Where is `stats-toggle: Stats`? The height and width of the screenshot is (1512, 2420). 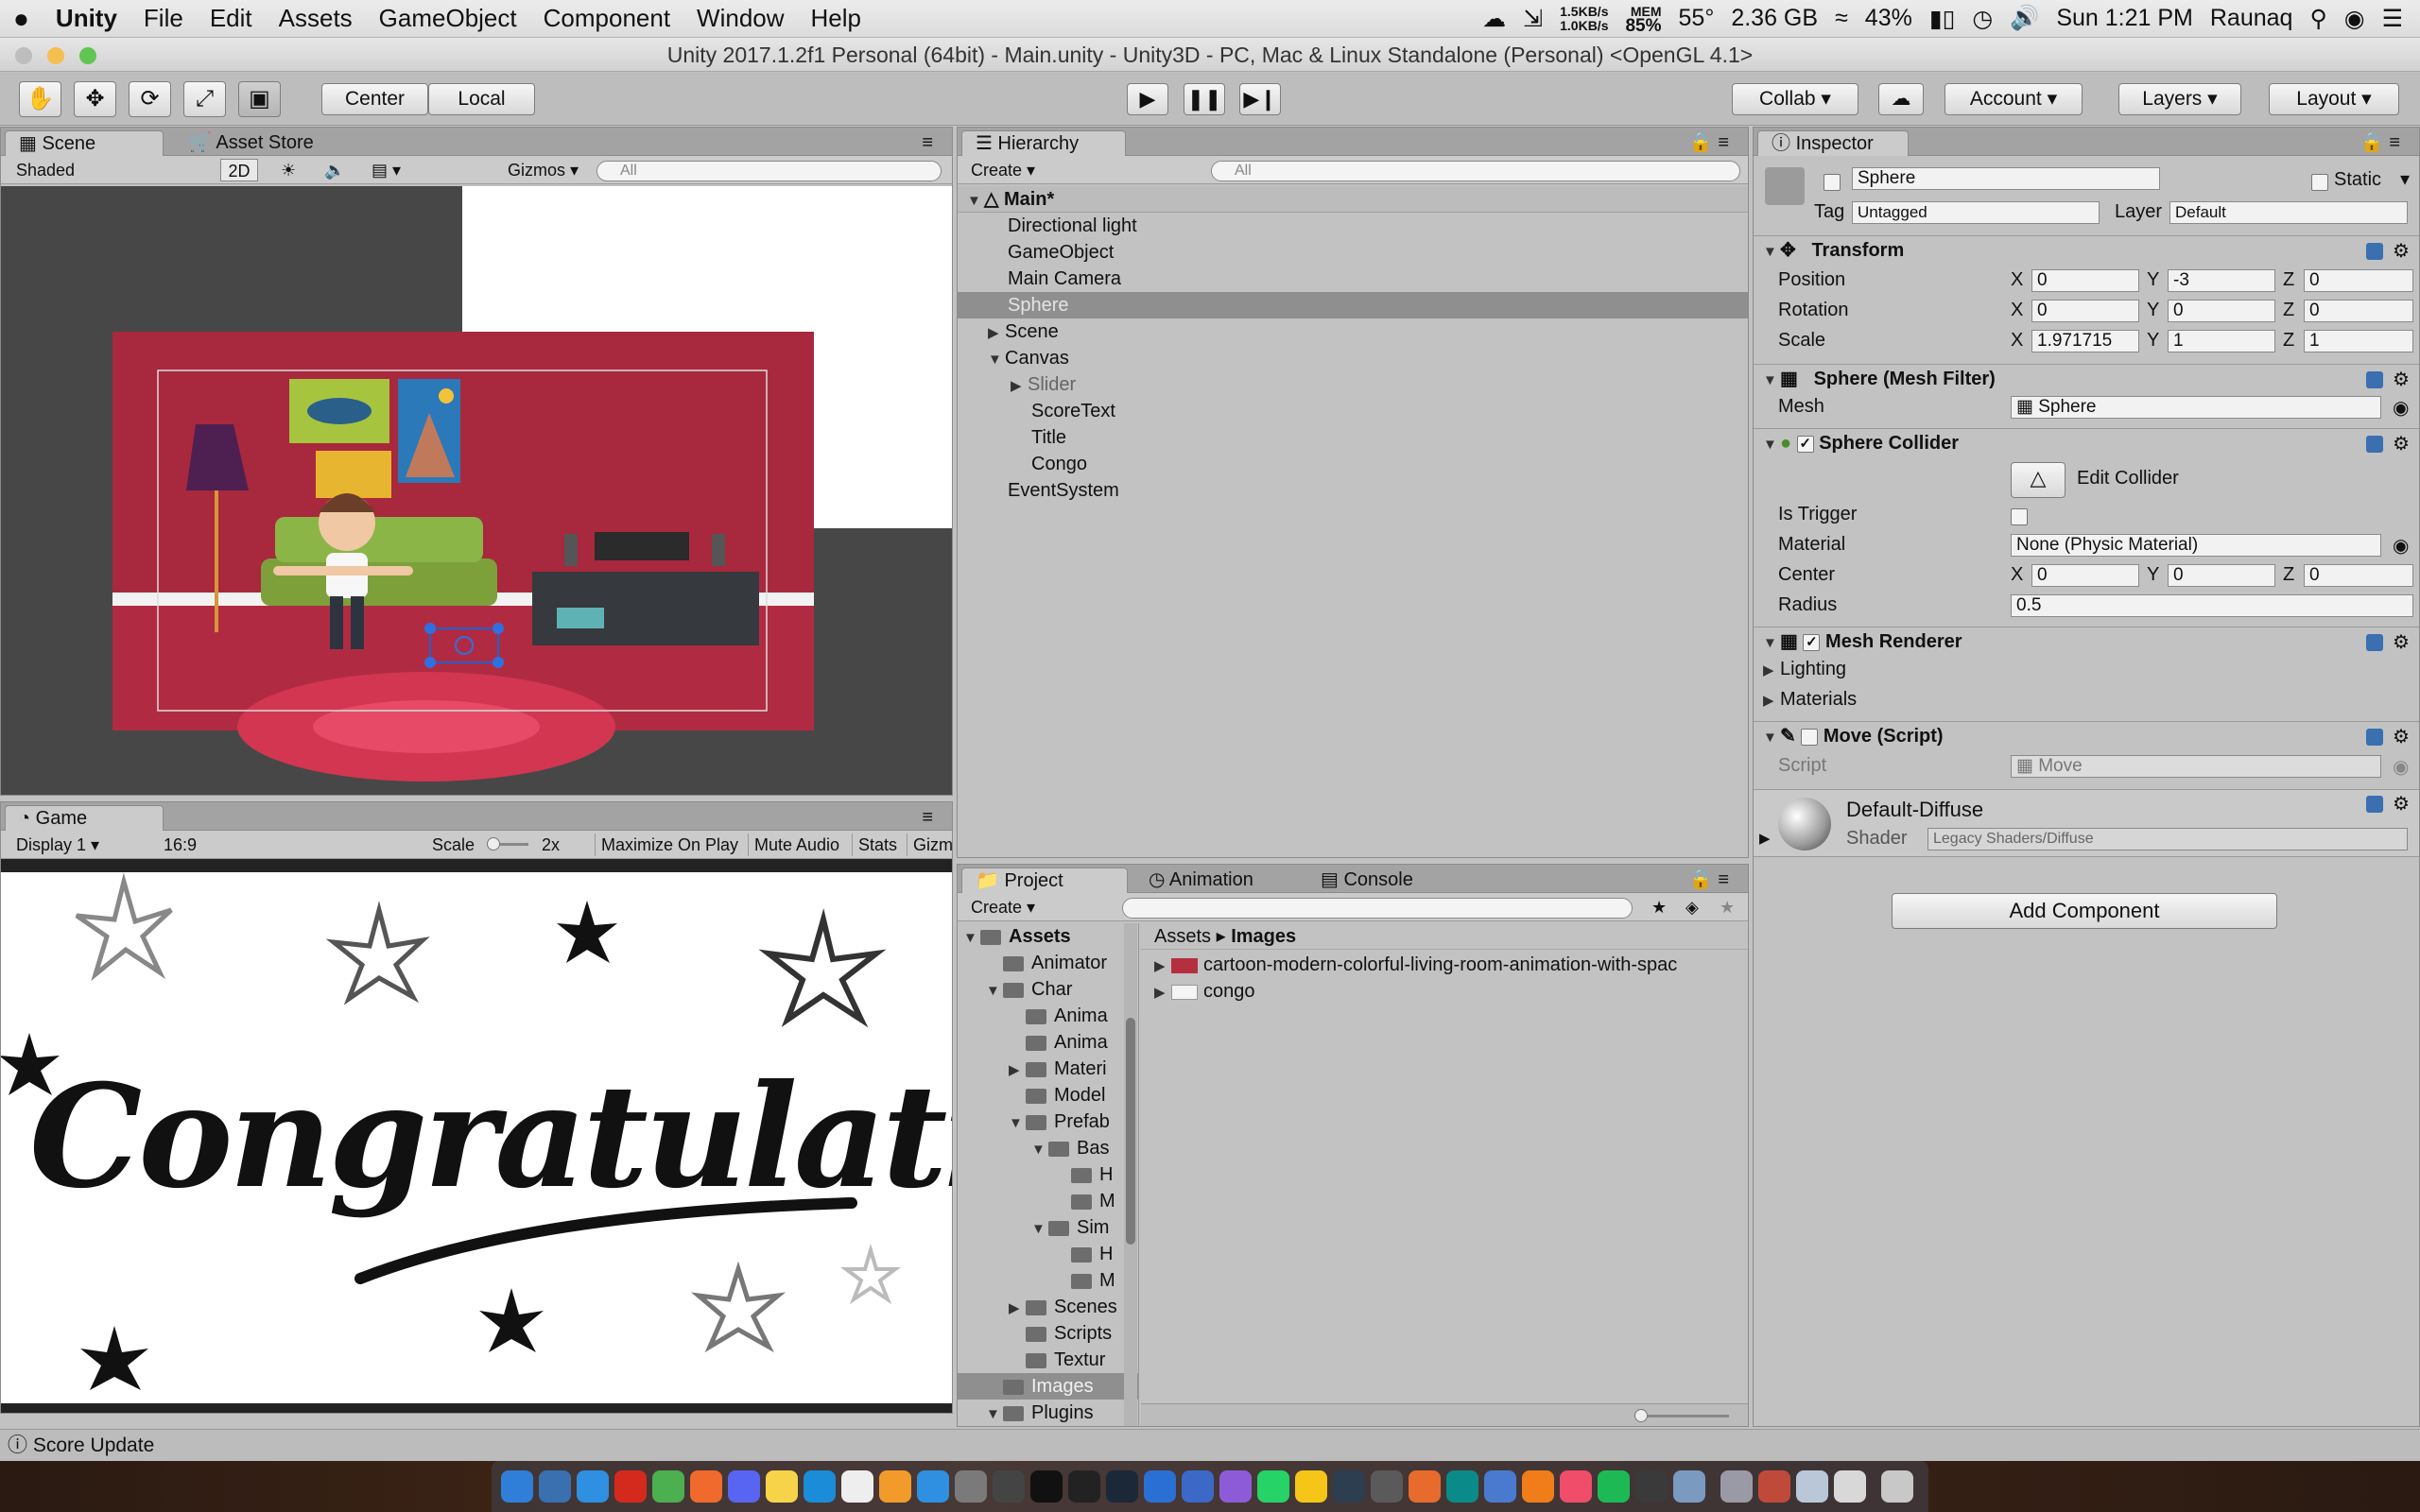
stats-toggle: Stats is located at coordinates (877, 844).